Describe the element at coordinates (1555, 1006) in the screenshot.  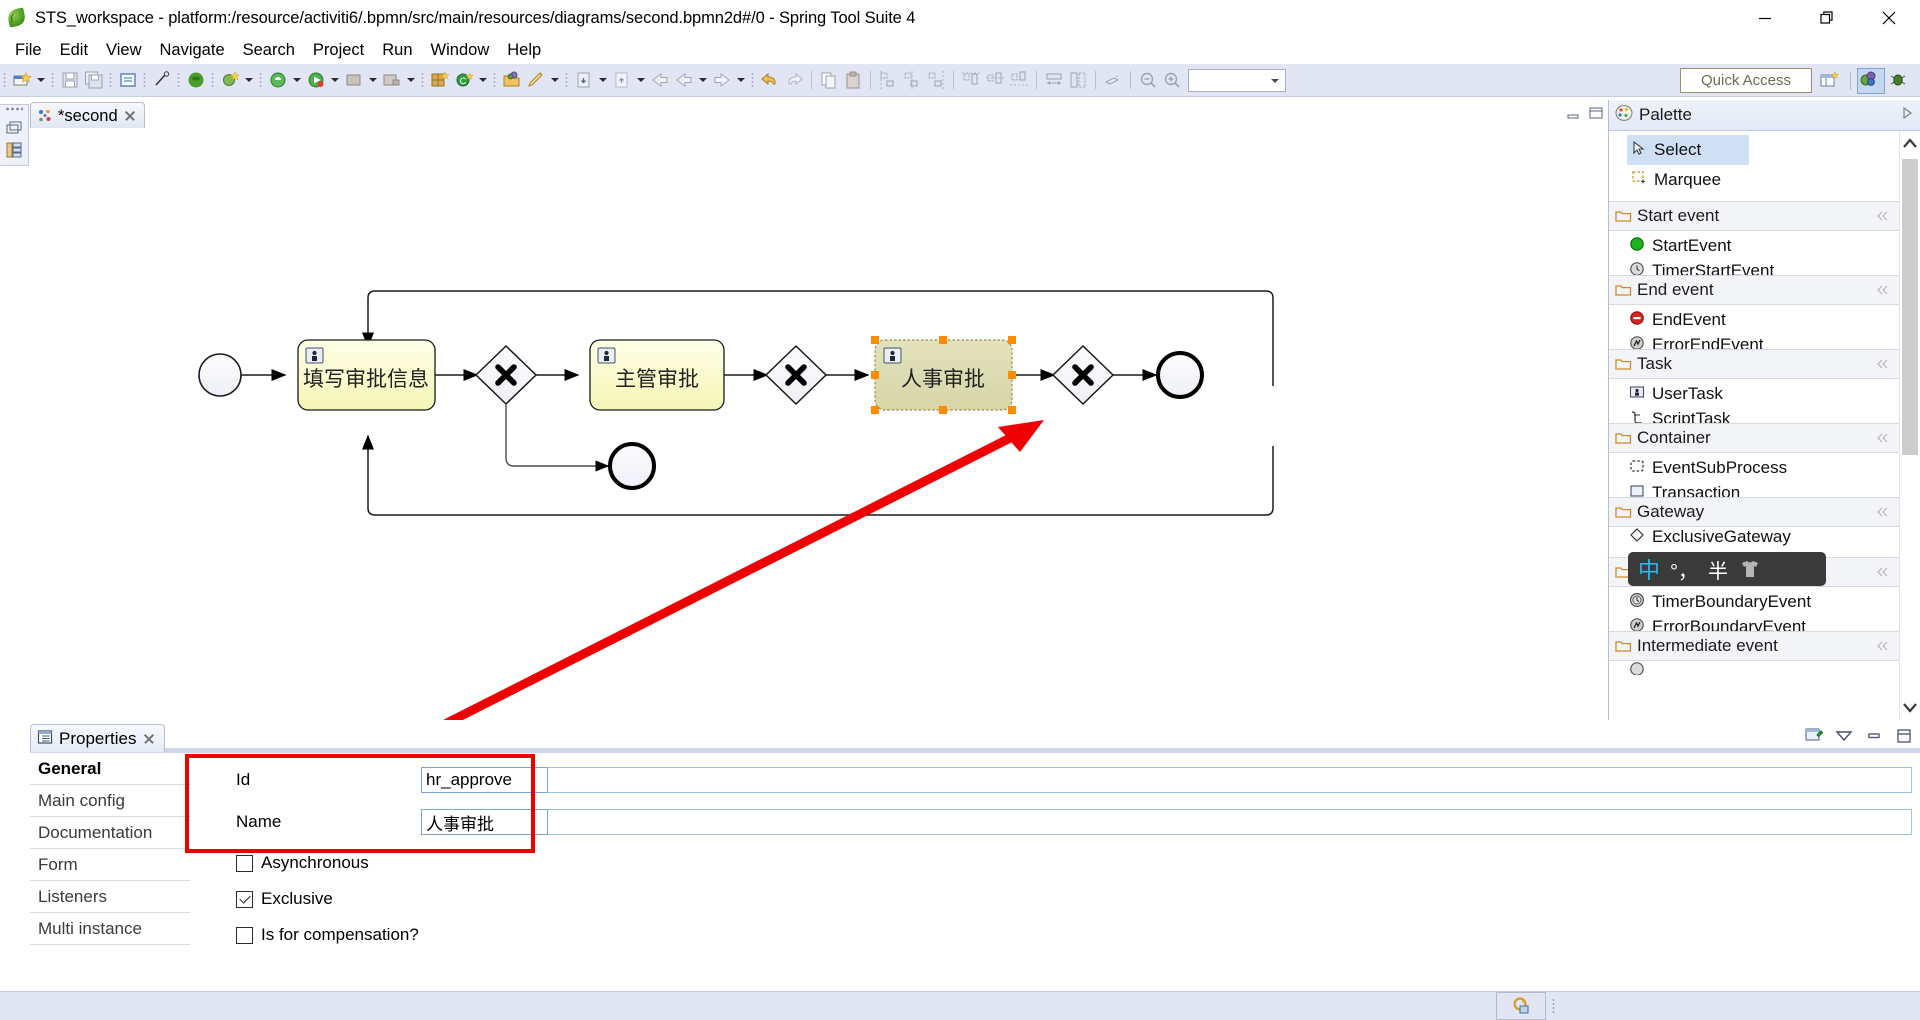
I see `status-bar-grip` at that location.